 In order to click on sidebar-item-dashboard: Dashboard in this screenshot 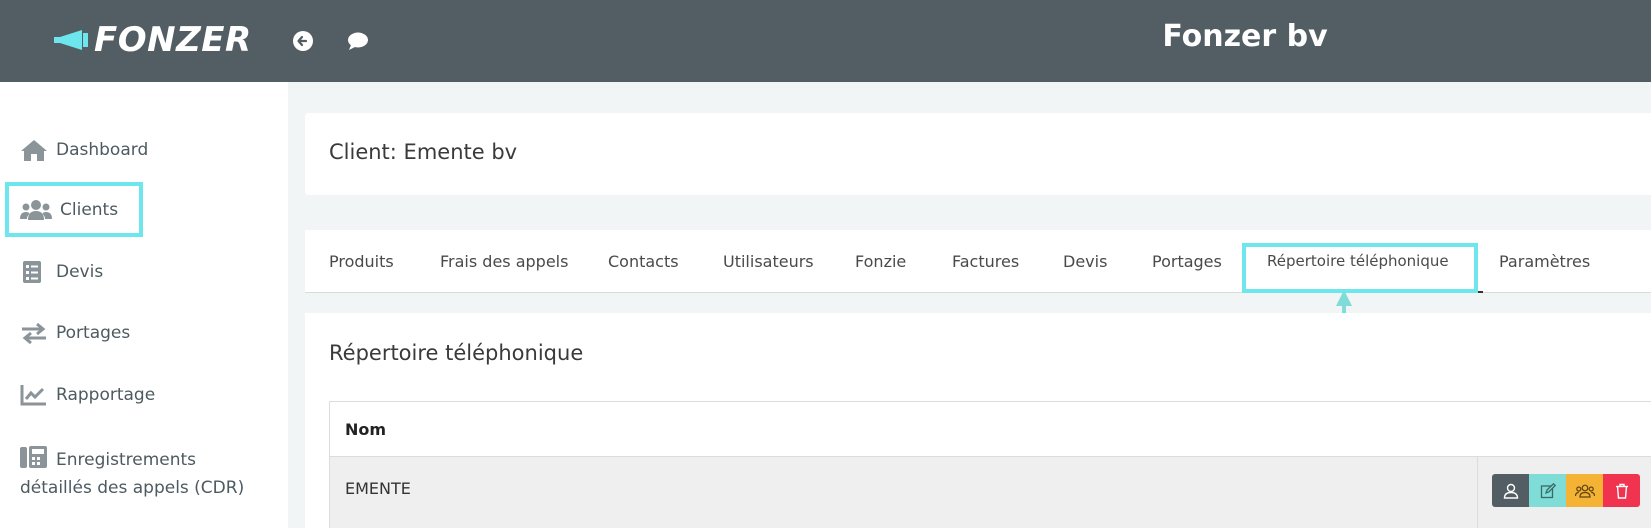, I will do `click(84, 150)`.